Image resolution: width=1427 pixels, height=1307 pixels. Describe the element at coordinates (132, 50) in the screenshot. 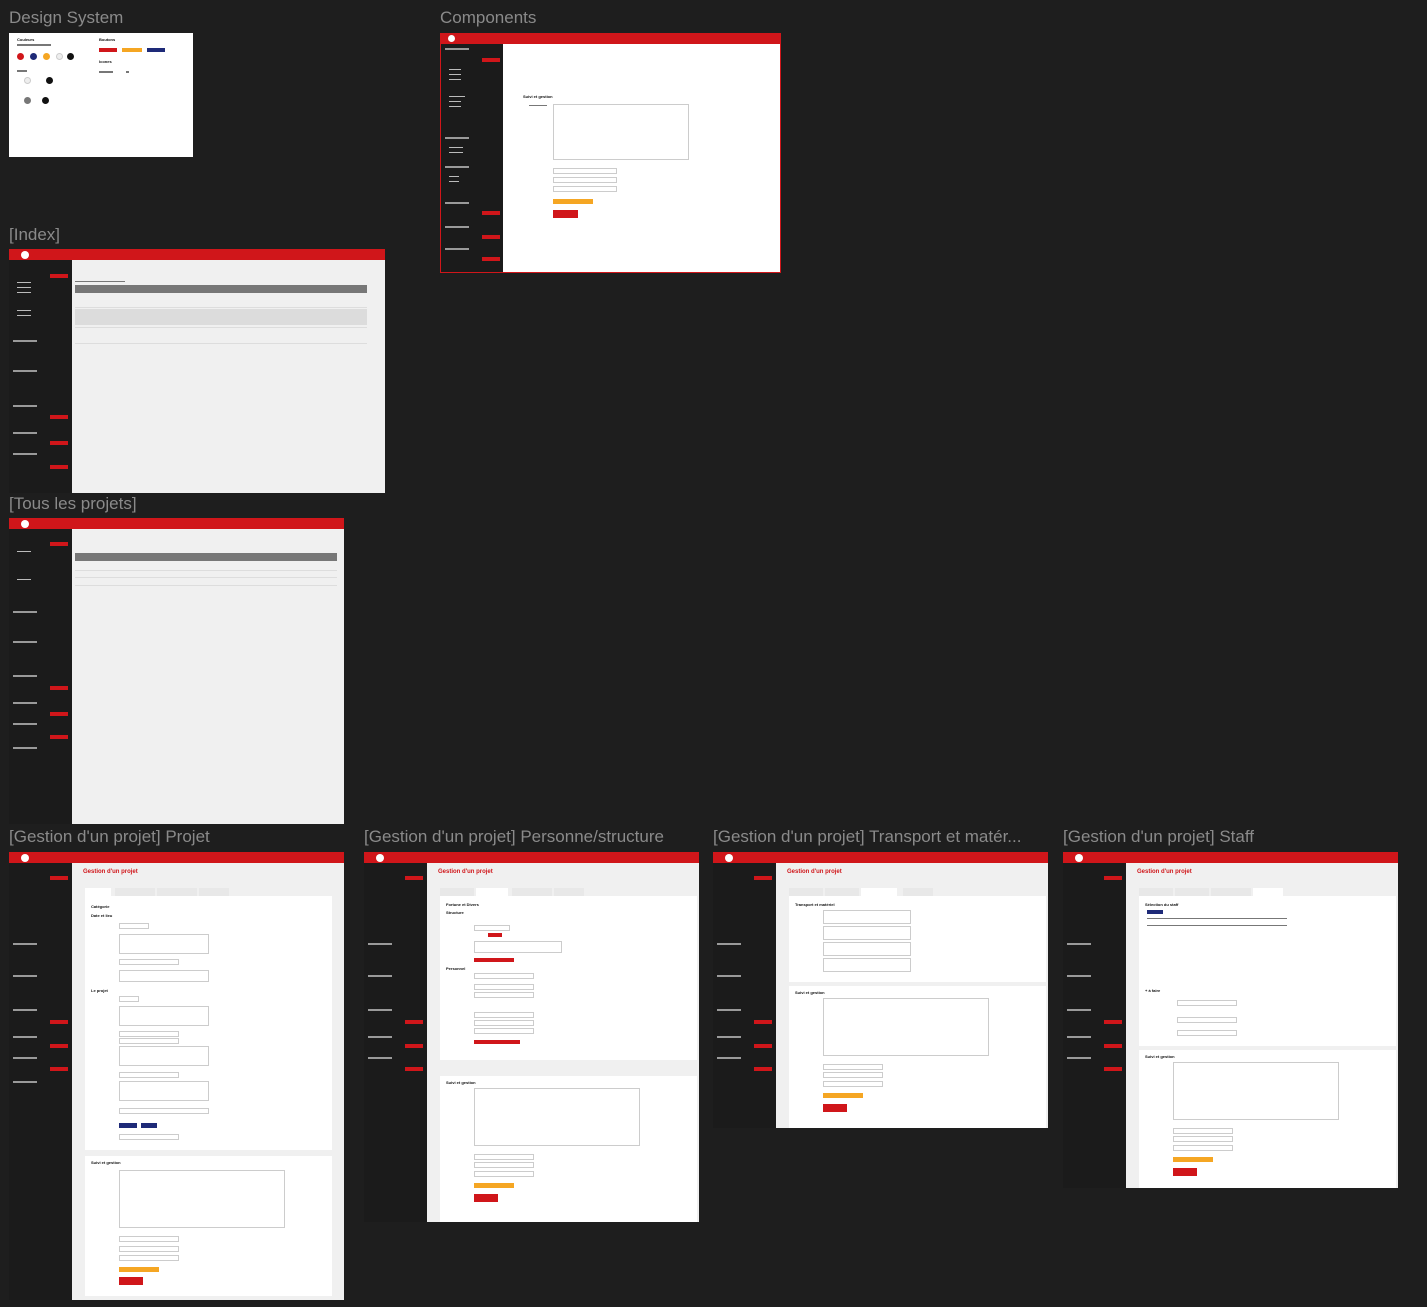

I see `sample-orange-button` at that location.